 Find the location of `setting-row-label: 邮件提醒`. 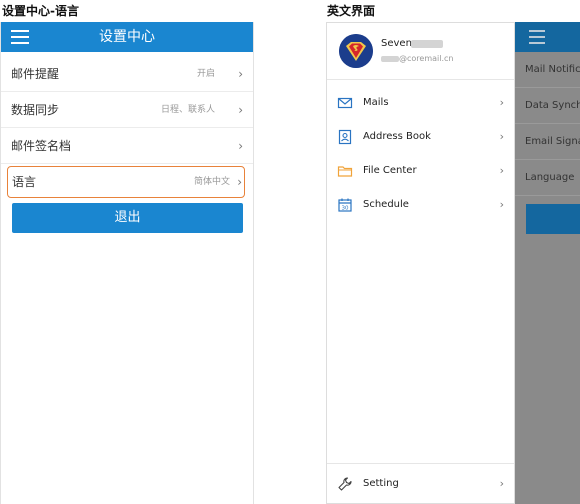

setting-row-label: 邮件提醒 is located at coordinates (35, 74).